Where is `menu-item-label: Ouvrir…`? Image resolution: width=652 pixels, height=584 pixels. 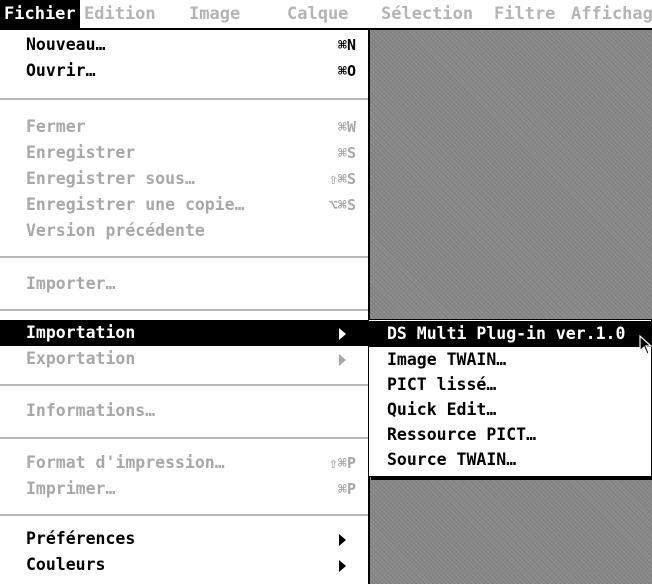
menu-item-label: Ouvrir… is located at coordinates (61, 70).